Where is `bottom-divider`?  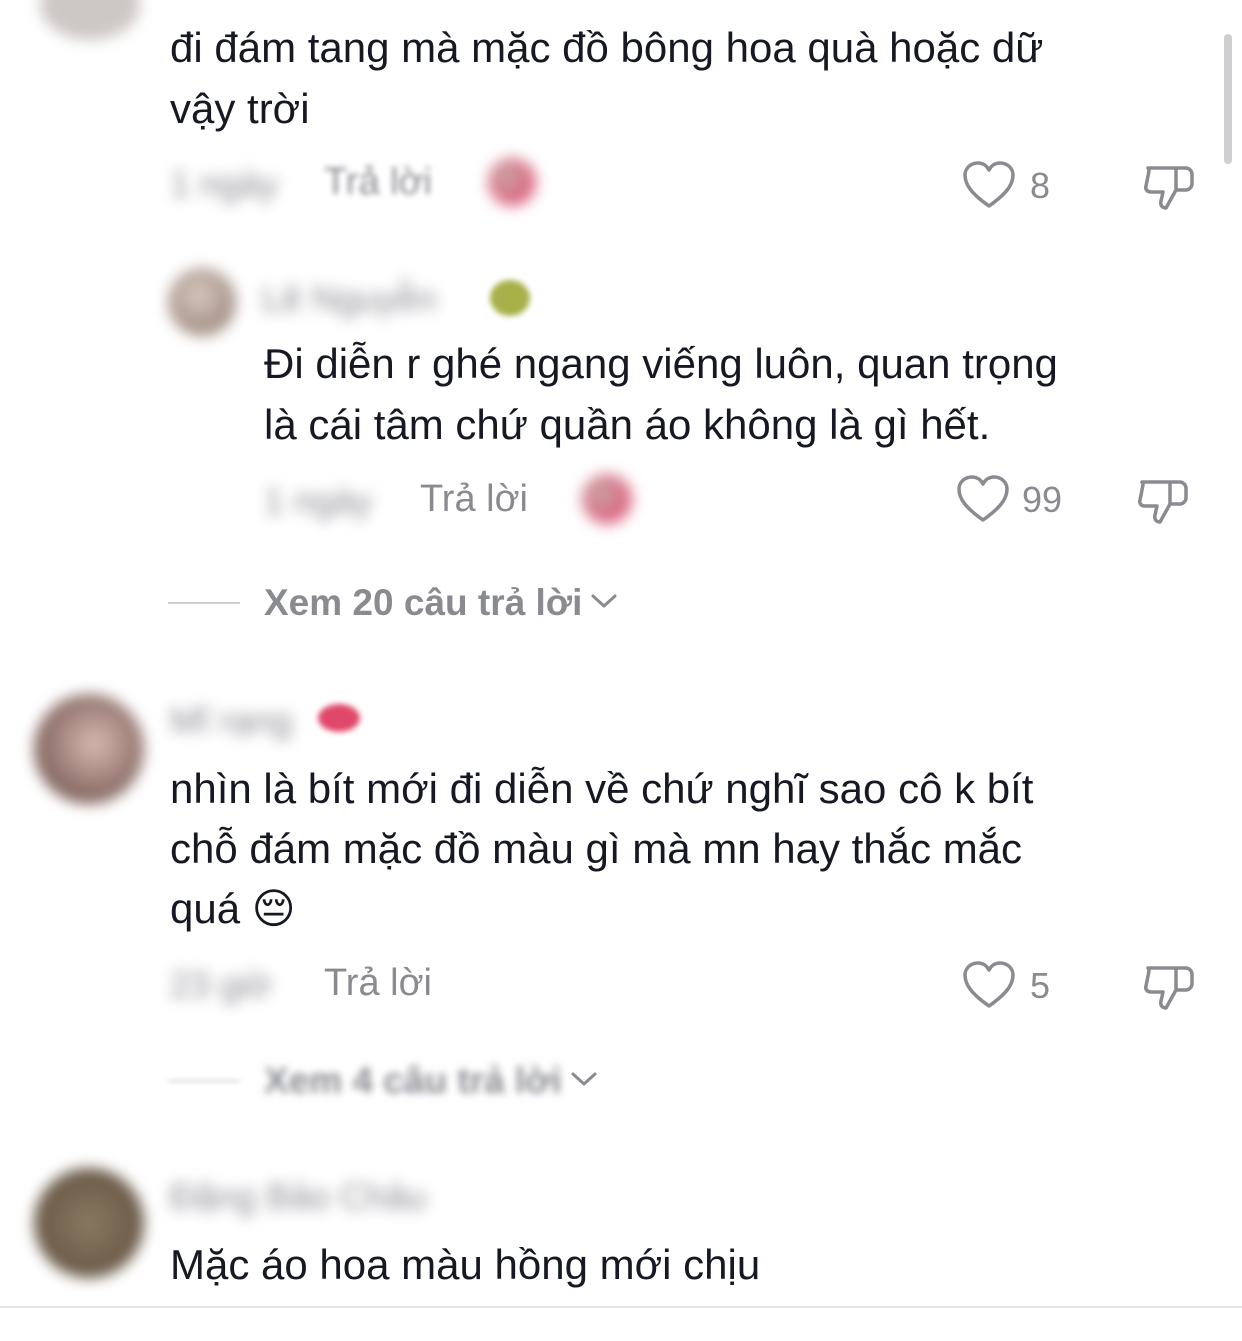
bottom-divider is located at coordinates (621, 1307).